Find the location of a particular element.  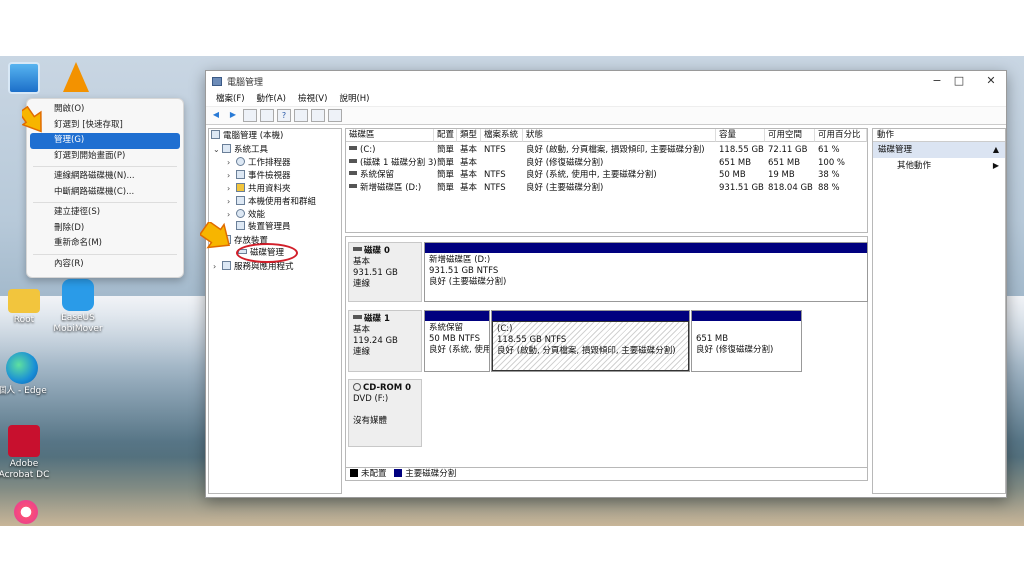

menu-item-rename: 重新命名(M) is located at coordinates (105, 244).